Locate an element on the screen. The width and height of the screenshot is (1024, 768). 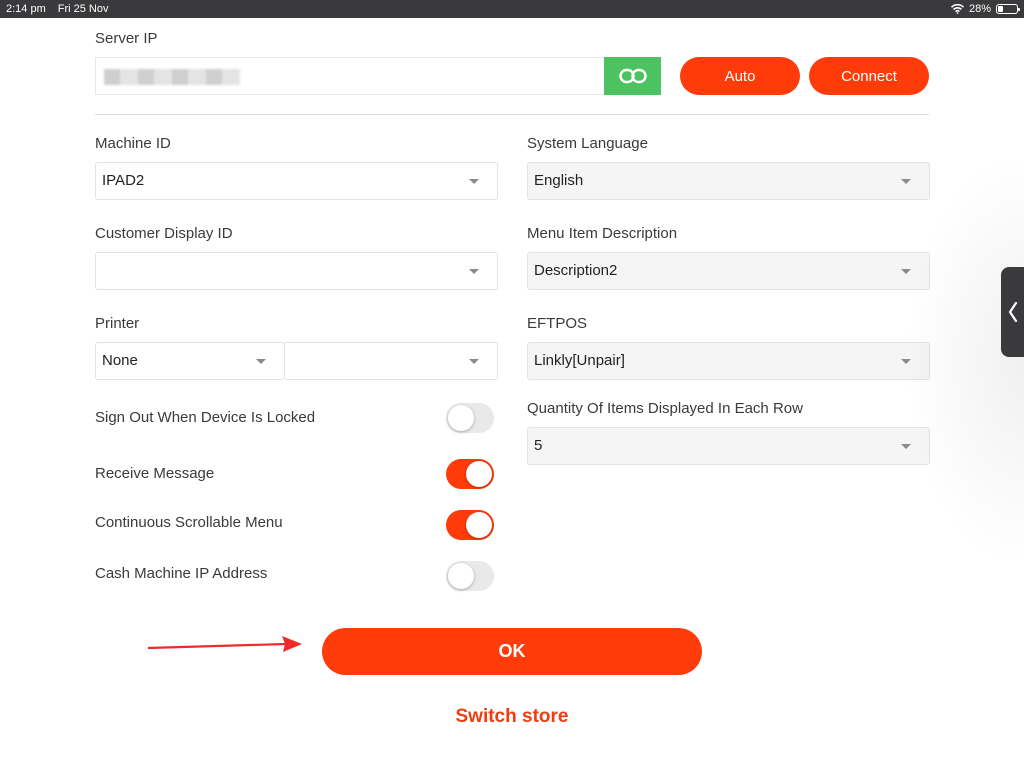
sign-out-toggle is located at coordinates (470, 418).